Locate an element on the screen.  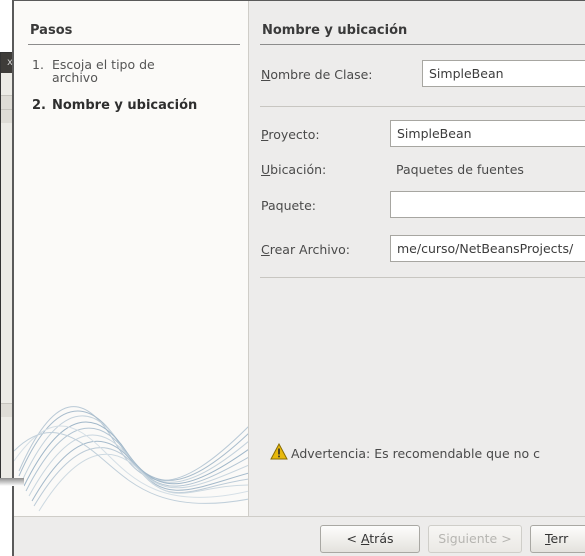
create-file-field: me/curso/NetBeansProjects/ is located at coordinates (487, 248).